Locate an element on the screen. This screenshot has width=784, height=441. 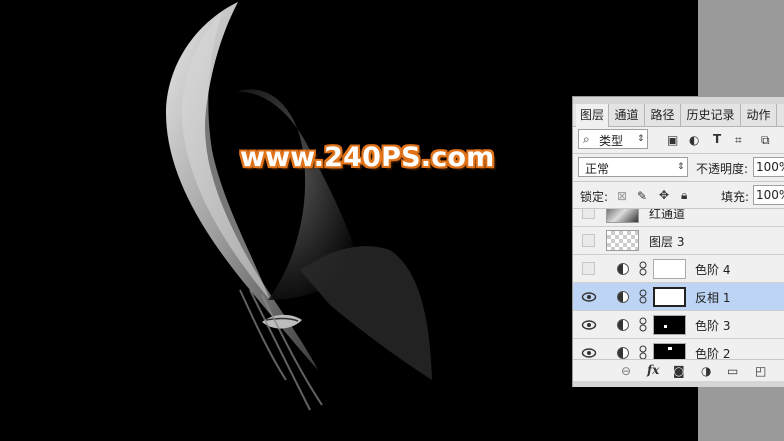
filter-type-label: 类型 is located at coordinates (611, 141).